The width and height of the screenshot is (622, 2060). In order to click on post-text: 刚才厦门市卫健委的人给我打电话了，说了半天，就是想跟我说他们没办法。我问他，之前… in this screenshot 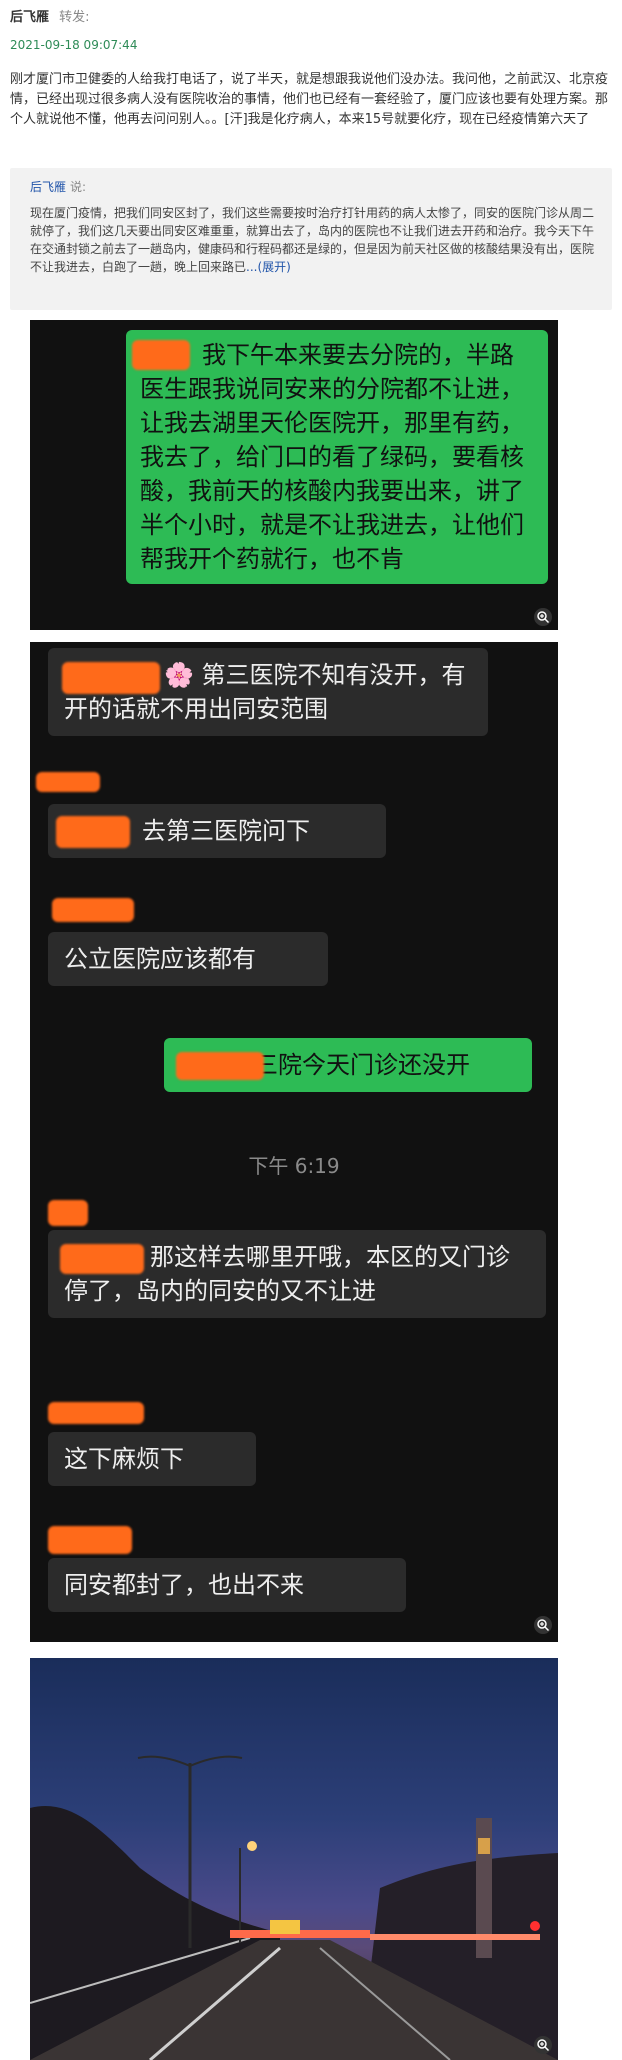, I will do `click(309, 99)`.